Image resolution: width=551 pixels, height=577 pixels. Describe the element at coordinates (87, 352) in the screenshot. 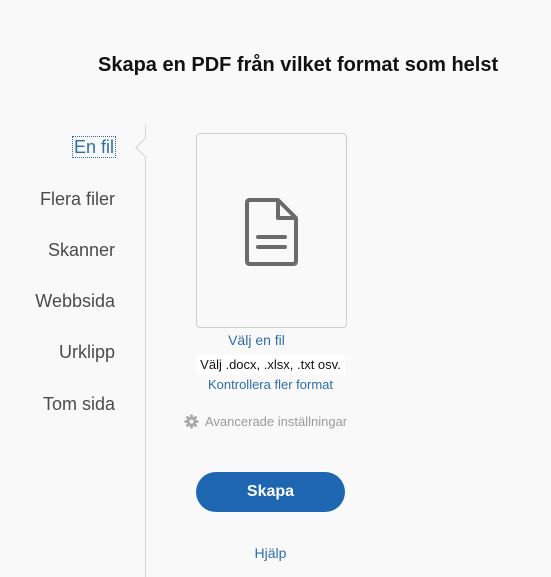

I see `nav-item-clipboard: Urklipp` at that location.